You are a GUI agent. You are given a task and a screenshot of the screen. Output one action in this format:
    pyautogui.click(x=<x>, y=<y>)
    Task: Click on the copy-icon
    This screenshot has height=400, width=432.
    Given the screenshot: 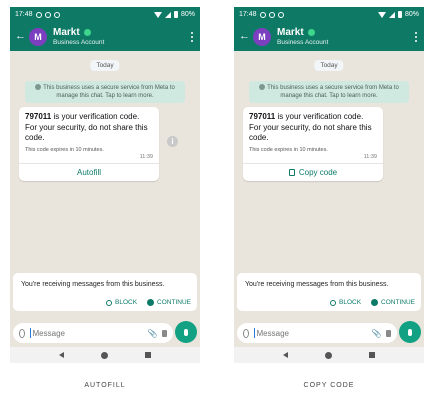 What is the action you would take?
    pyautogui.click(x=291, y=172)
    